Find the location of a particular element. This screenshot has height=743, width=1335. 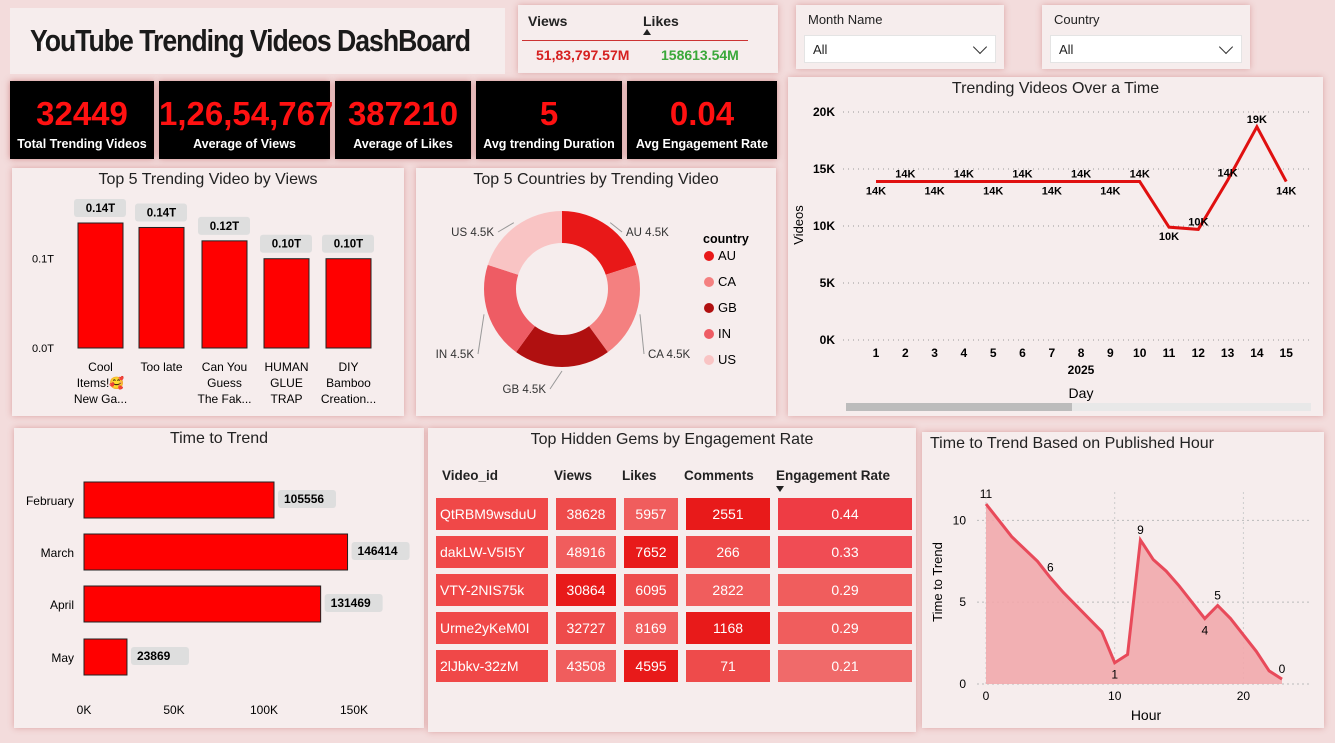

published-hour-area-chart: 0 5 10 0 10 20 11 6 1 9 4 5 0 Time to Trend Hour is located at coordinates (1121, 605).